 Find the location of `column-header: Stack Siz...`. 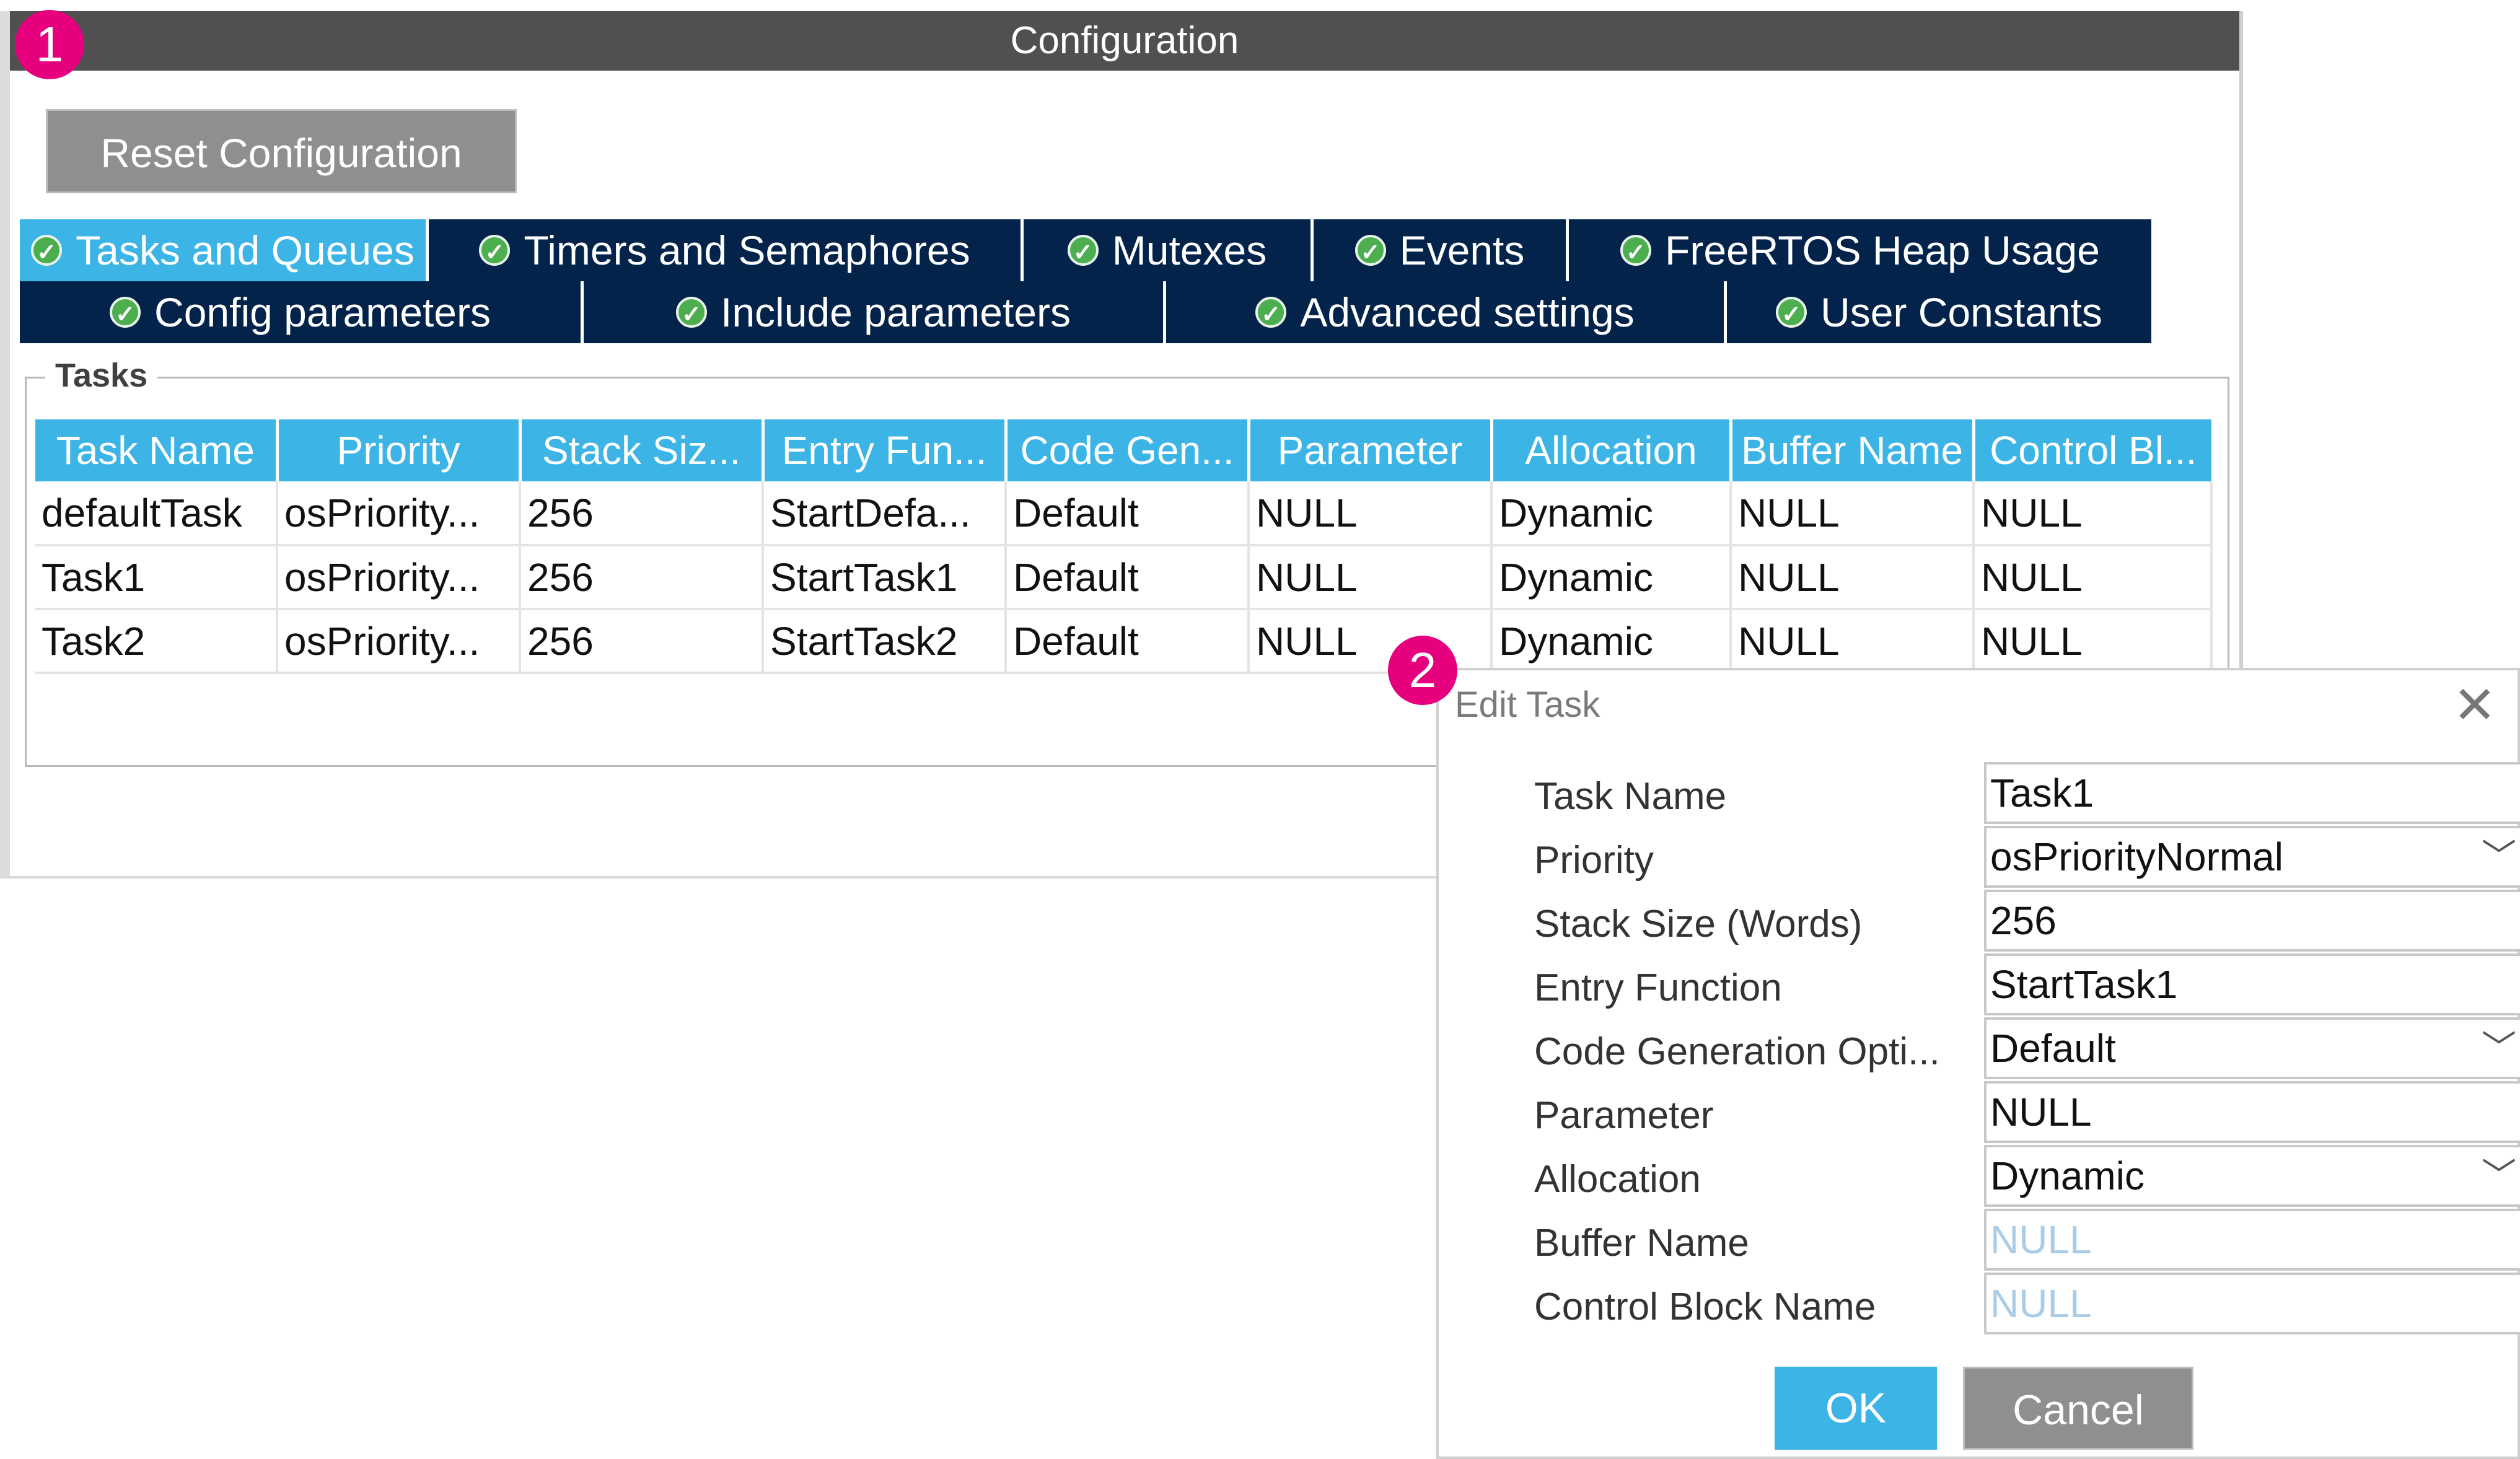

column-header: Stack Siz... is located at coordinates (642, 450).